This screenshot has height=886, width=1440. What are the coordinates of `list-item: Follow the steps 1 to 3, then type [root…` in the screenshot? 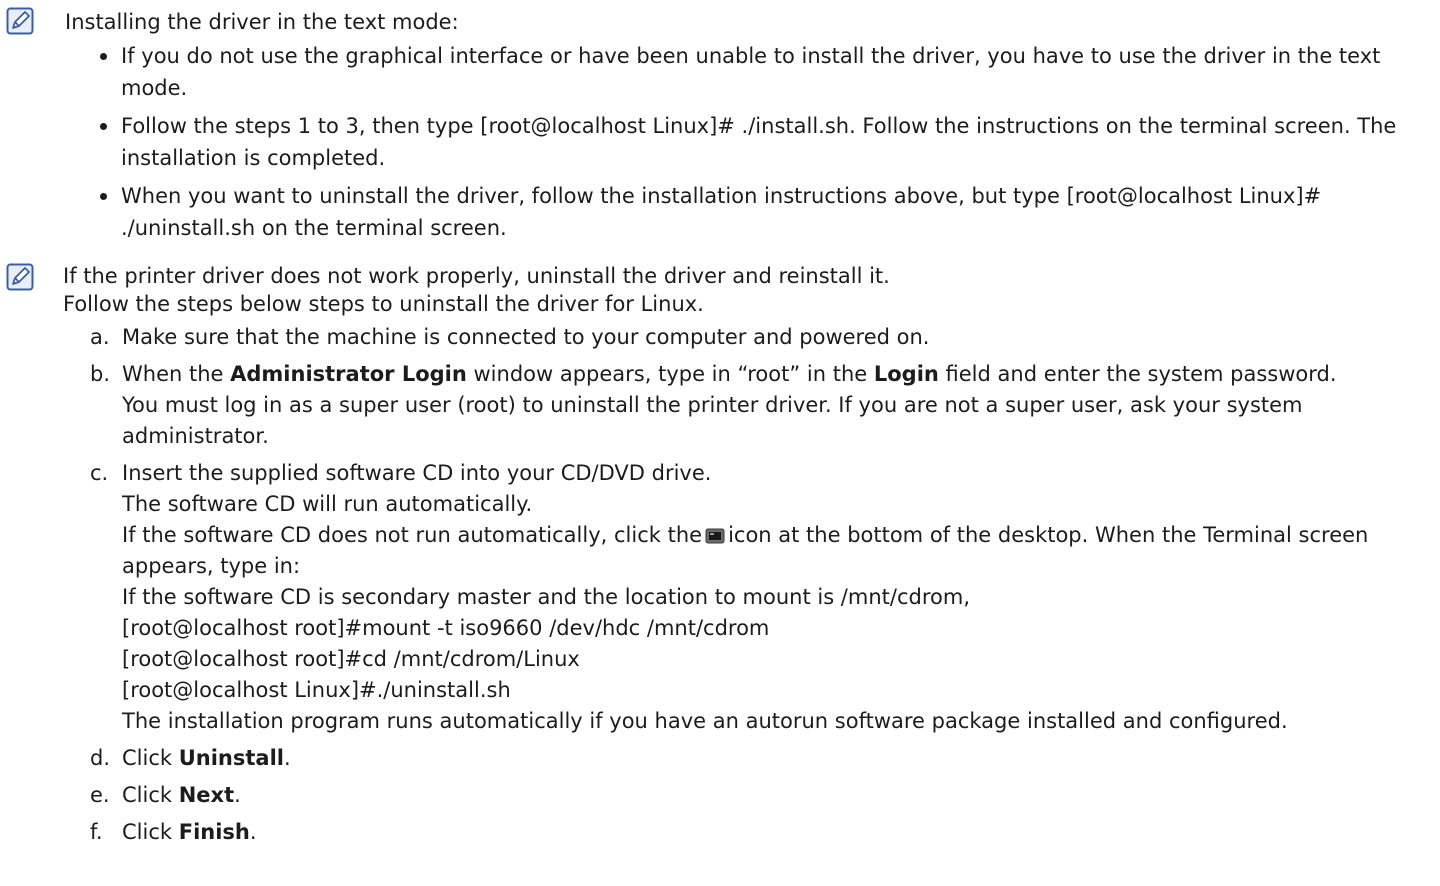 It's located at (758, 142).